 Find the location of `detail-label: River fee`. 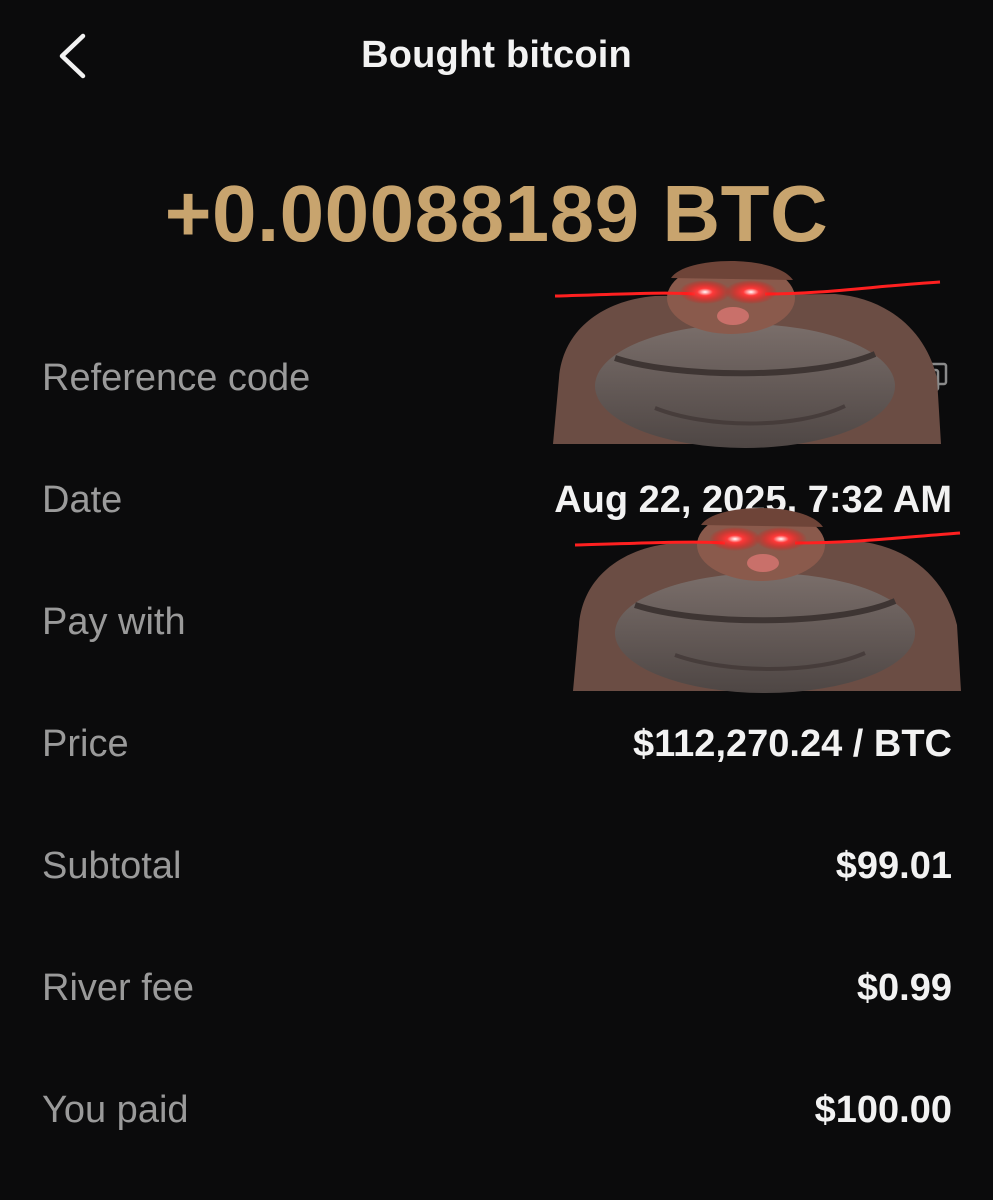

detail-label: River fee is located at coordinates (118, 988).